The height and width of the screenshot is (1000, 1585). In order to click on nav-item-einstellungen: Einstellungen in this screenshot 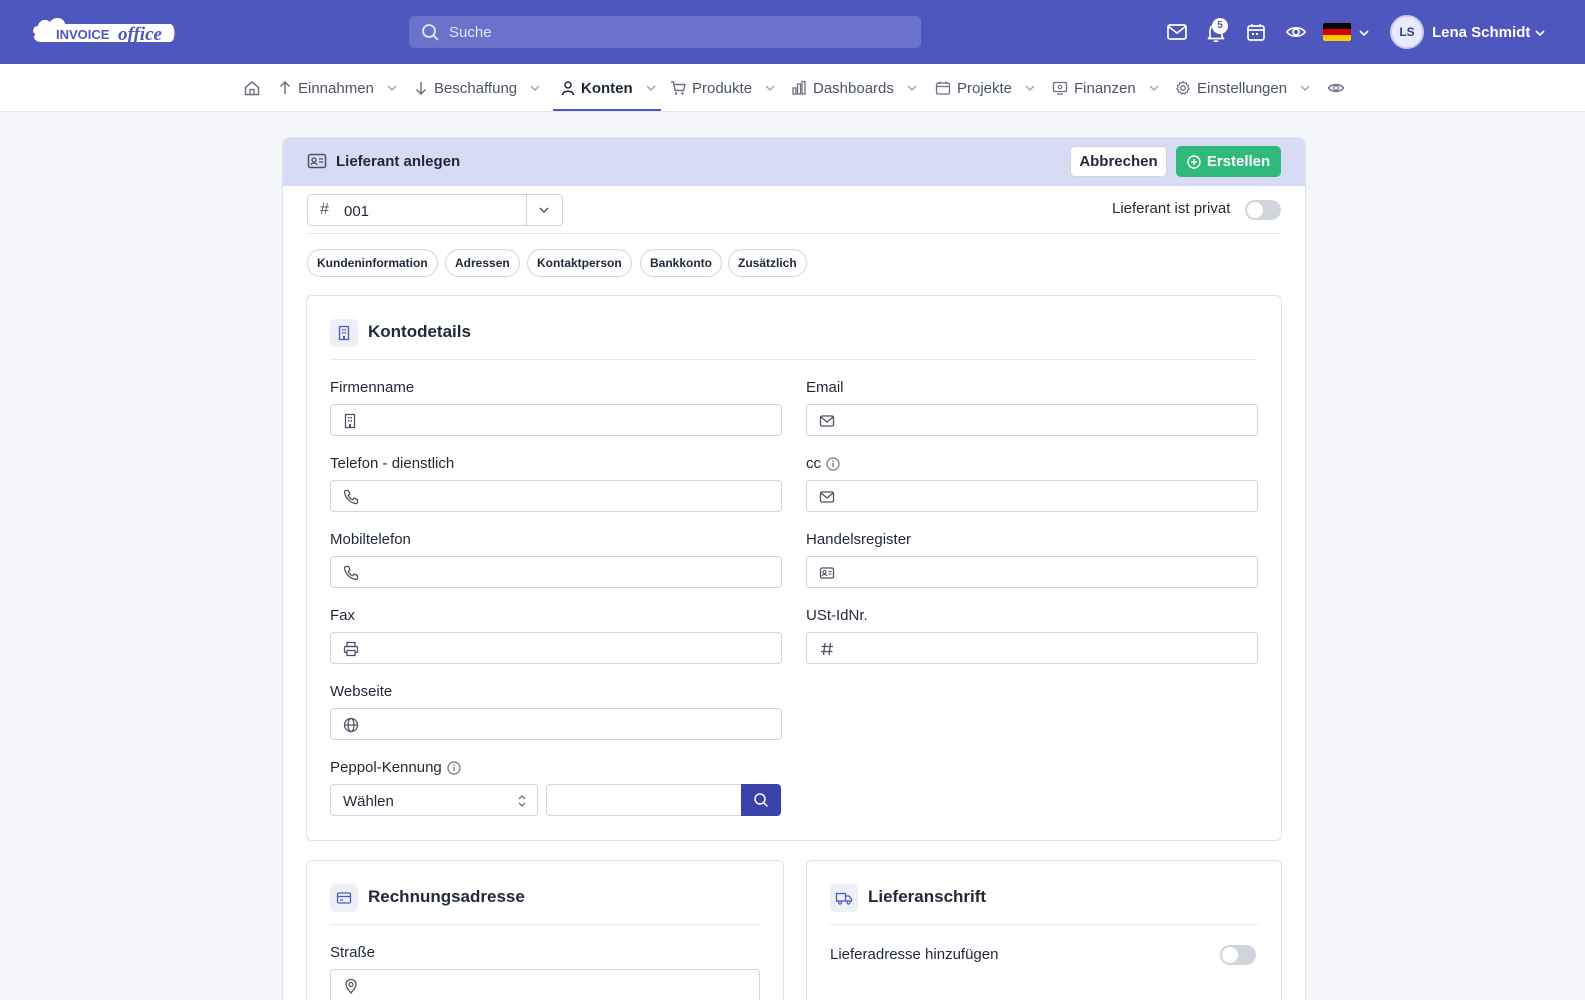, I will do `click(1243, 88)`.